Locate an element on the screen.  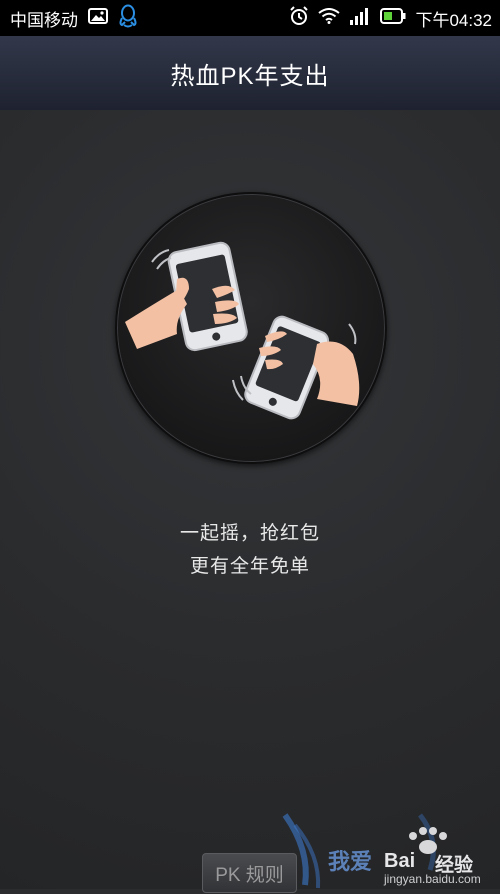
alarm-icon is located at coordinates (299, 18).